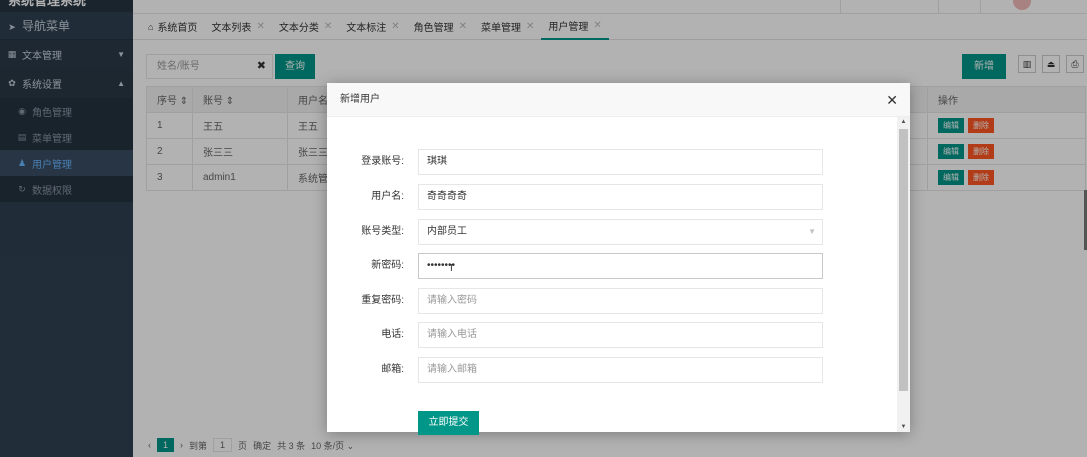 This screenshot has height=457, width=1087. What do you see at coordinates (812, 231) in the screenshot?
I see `chevron-down-icon: ▼` at bounding box center [812, 231].